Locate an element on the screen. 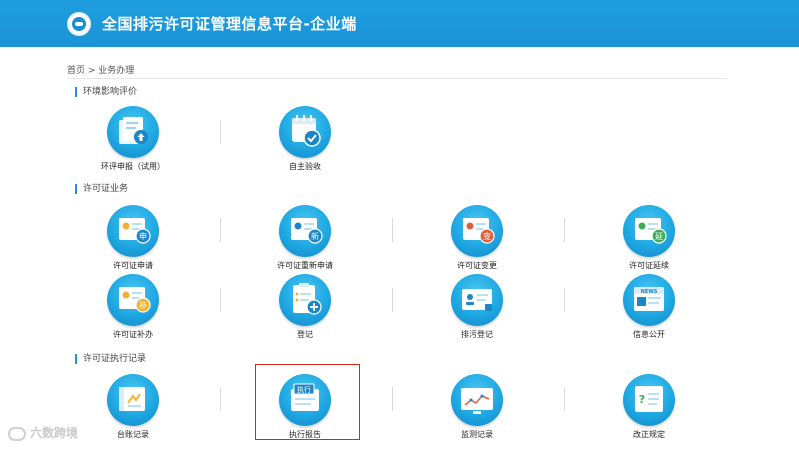 This screenshot has height=450, width=799. tile-label: 许可证申请 is located at coordinates (133, 265).